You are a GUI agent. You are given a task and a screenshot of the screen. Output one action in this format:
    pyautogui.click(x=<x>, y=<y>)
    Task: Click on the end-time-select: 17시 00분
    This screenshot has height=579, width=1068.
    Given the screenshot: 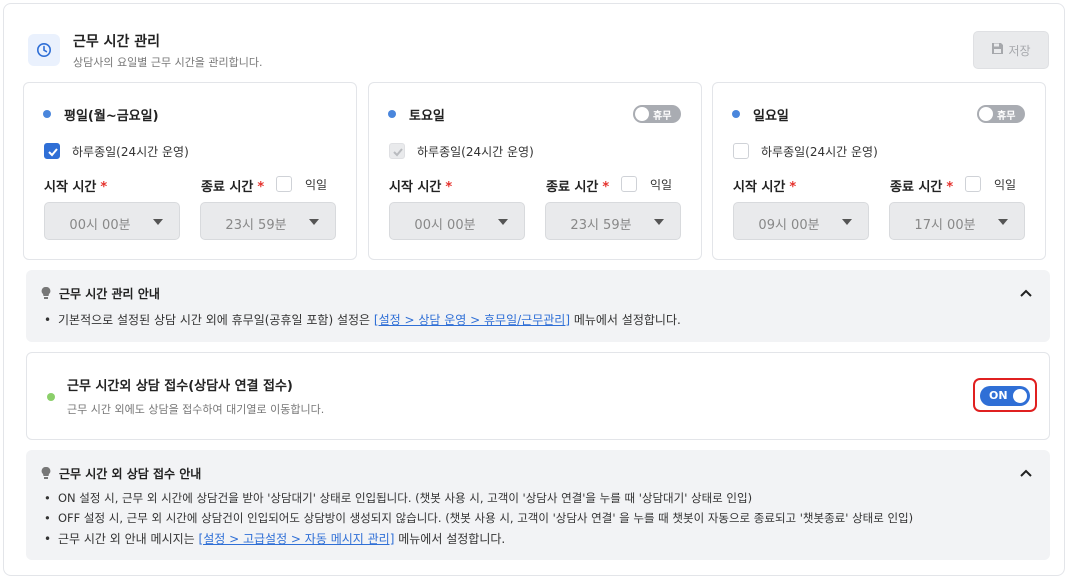 What is the action you would take?
    pyautogui.click(x=957, y=221)
    